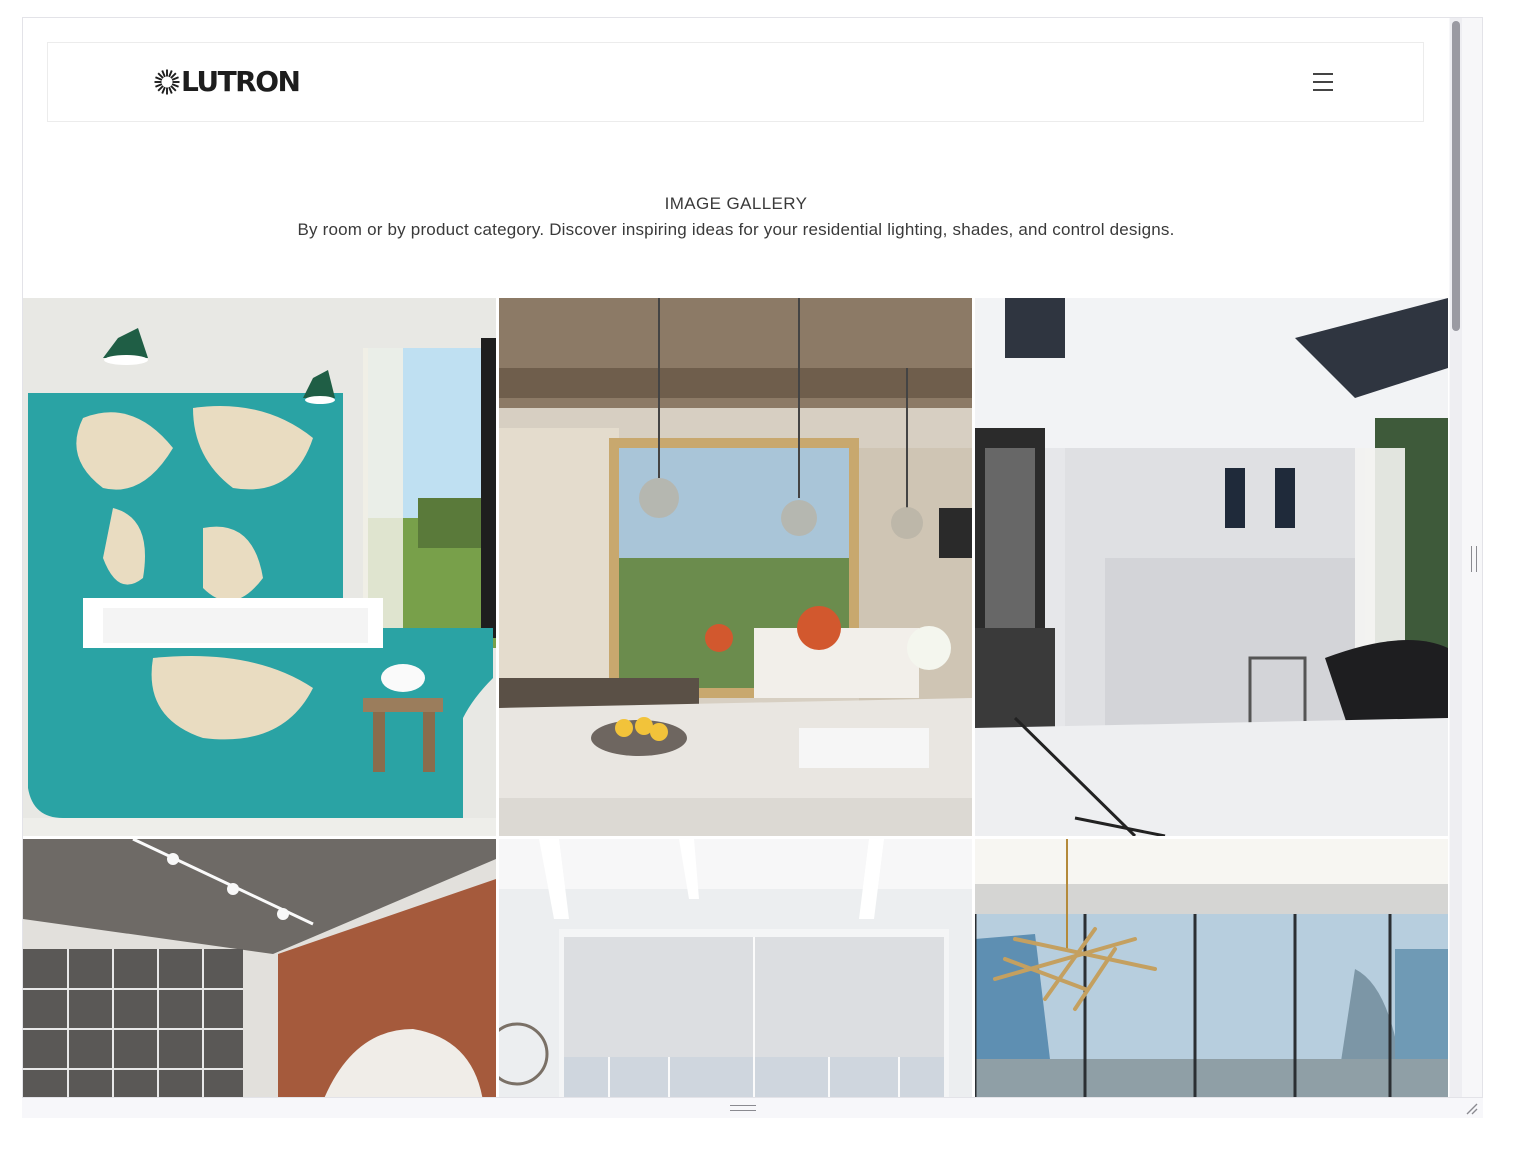  Describe the element at coordinates (241, 81) in the screenshot. I see `logo-wordmark: LUTRON` at that location.